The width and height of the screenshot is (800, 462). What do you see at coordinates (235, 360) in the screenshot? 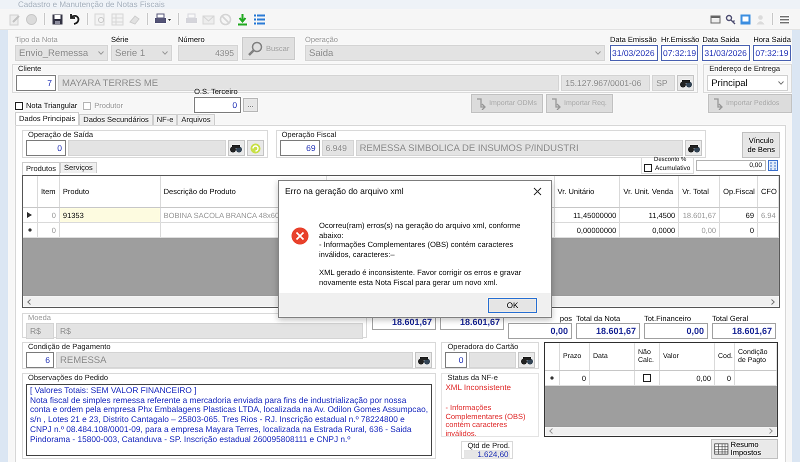
I see `payment-condition-name-field: REMESSA` at bounding box center [235, 360].